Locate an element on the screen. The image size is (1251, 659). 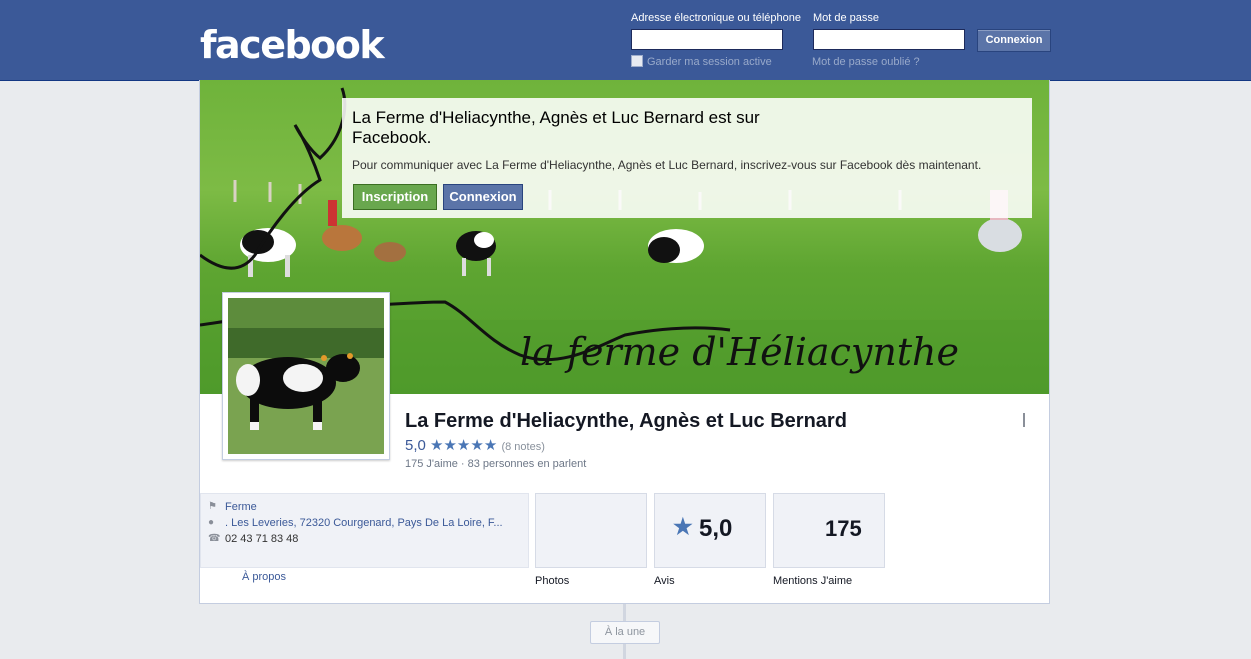
profile-picture-image is located at coordinates (306, 376).